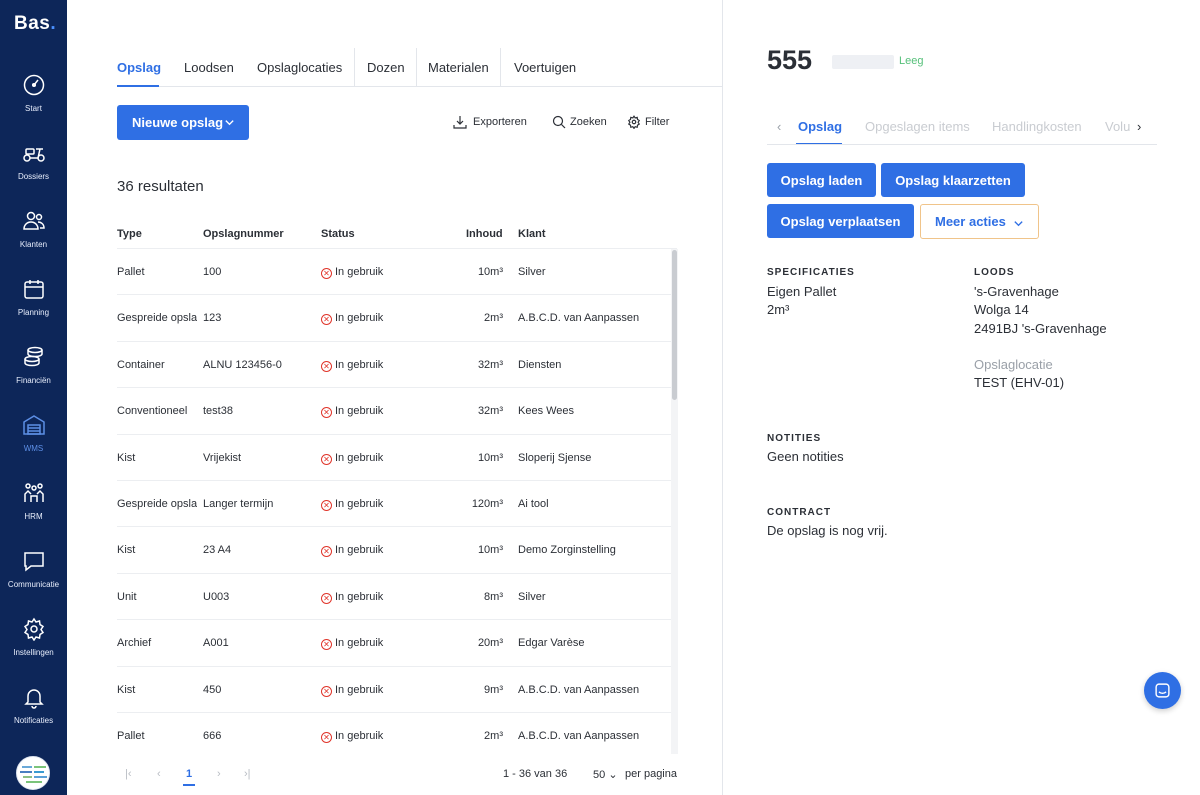 The height and width of the screenshot is (795, 1200). What do you see at coordinates (545, 67) in the screenshot?
I see `tab-voertuigen: Voertuigen` at bounding box center [545, 67].